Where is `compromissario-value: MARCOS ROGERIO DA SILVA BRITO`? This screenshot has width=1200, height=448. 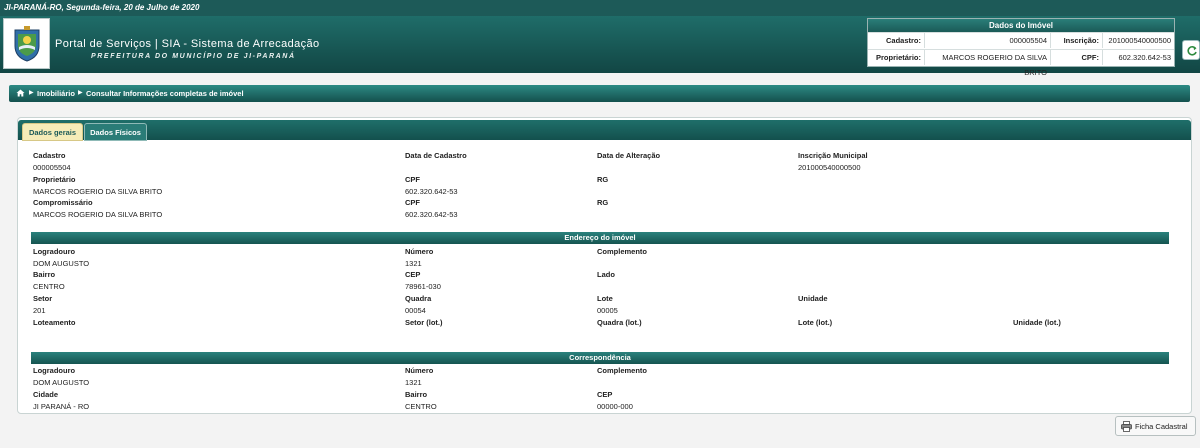
compromissario-value: MARCOS ROGERIO DA SILVA BRITO is located at coordinates (98, 214).